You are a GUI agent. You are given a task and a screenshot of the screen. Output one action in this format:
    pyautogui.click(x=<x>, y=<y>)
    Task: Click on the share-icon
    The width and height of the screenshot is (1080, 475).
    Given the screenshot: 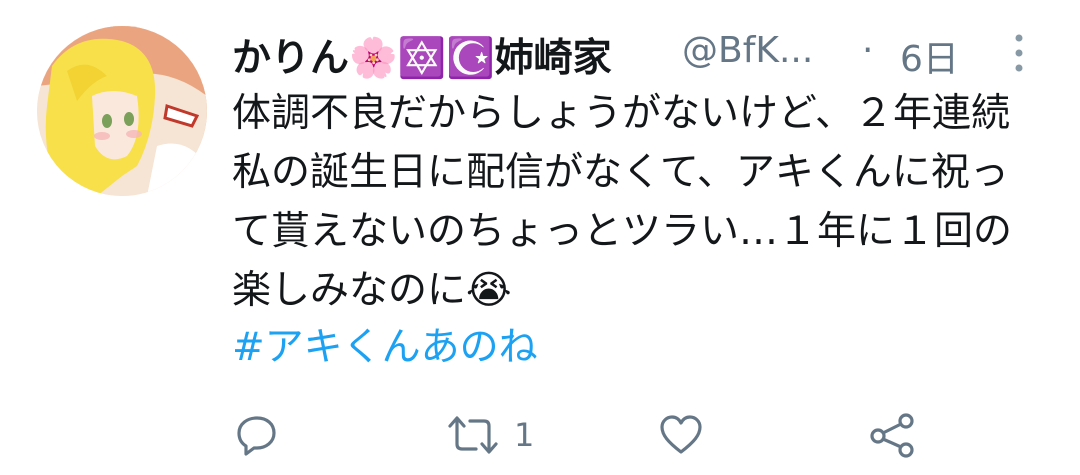 What is the action you would take?
    pyautogui.click(x=892, y=435)
    